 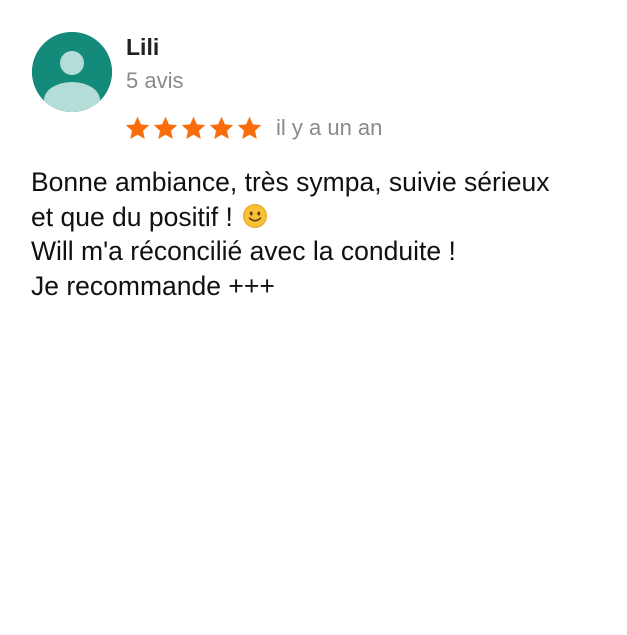 What do you see at coordinates (329, 127) in the screenshot?
I see `review-time-ago: il y a un an` at bounding box center [329, 127].